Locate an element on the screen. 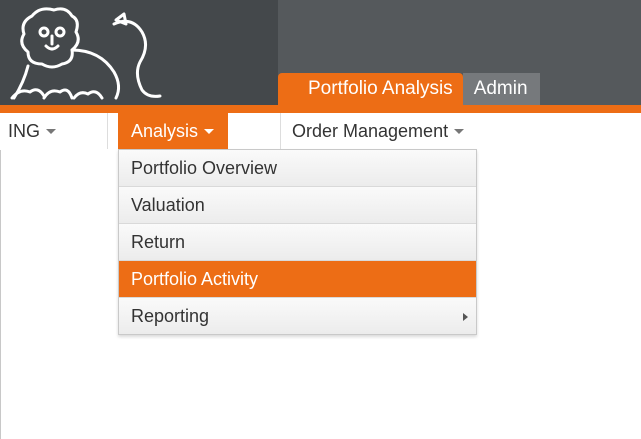 Image resolution: width=641 pixels, height=439 pixels. content-left-border is located at coordinates (0, 294).